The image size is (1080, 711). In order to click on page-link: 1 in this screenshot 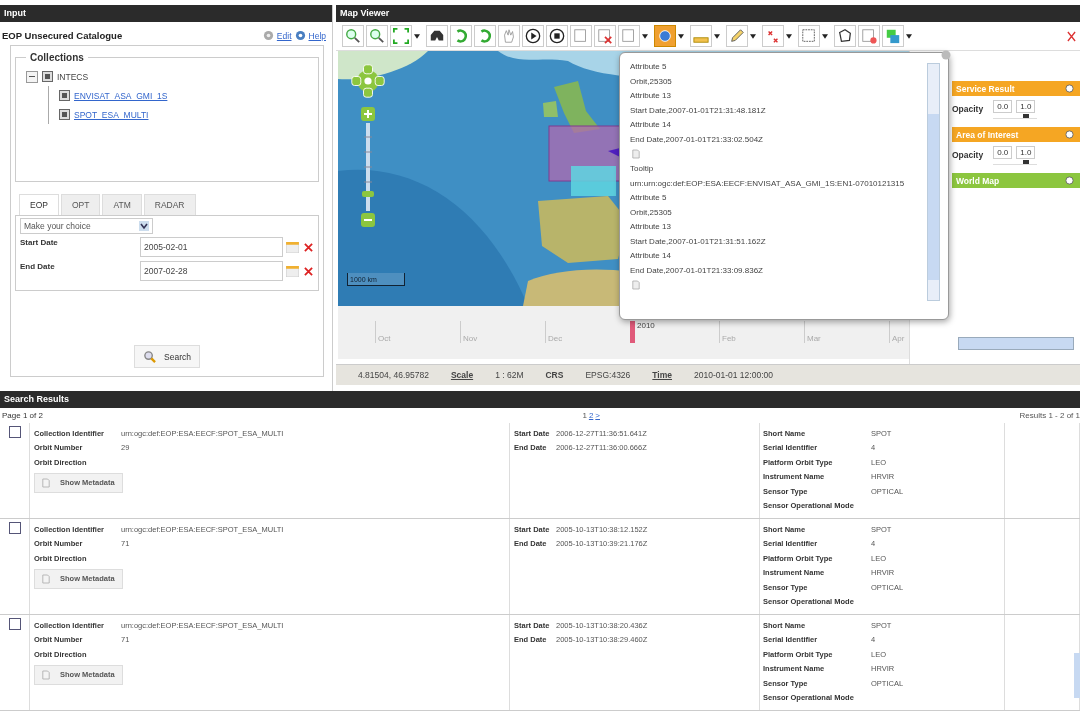, I will do `click(584, 415)`.